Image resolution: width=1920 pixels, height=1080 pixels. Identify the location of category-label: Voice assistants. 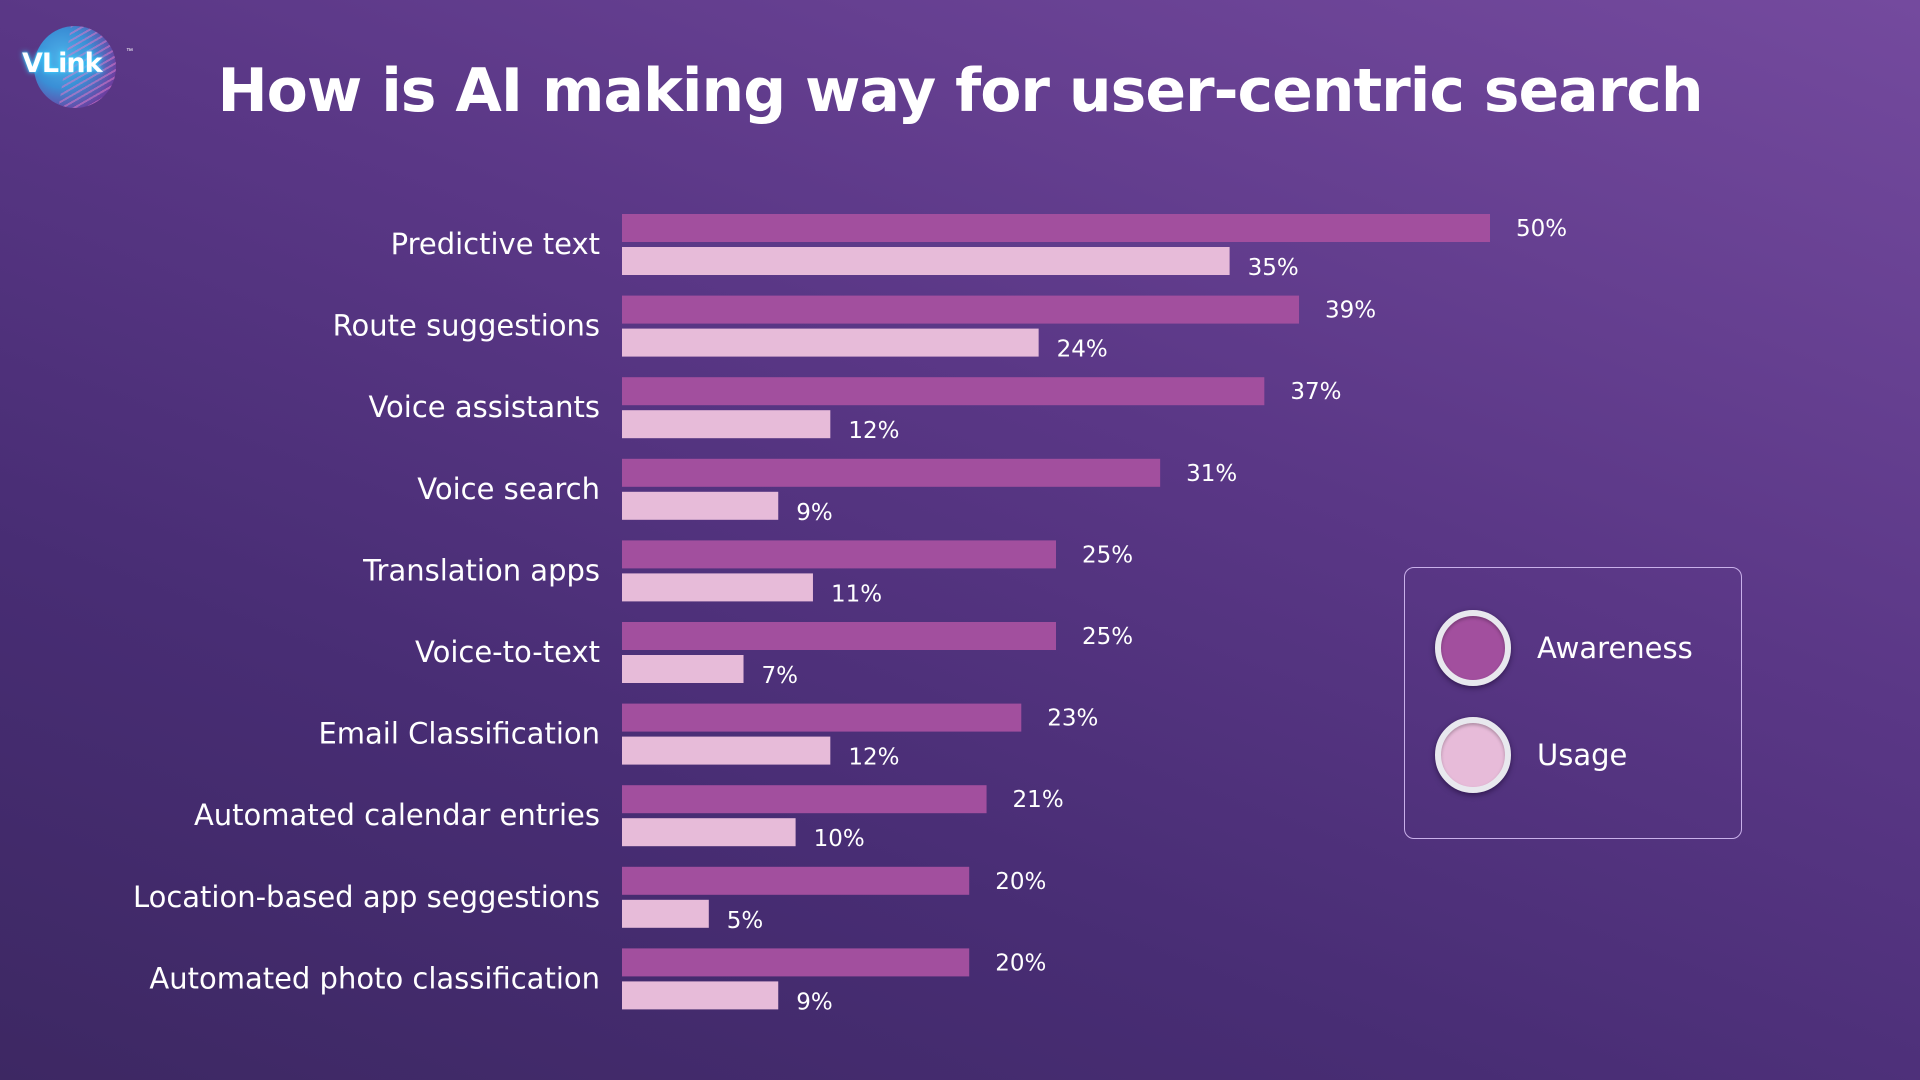
(484, 407).